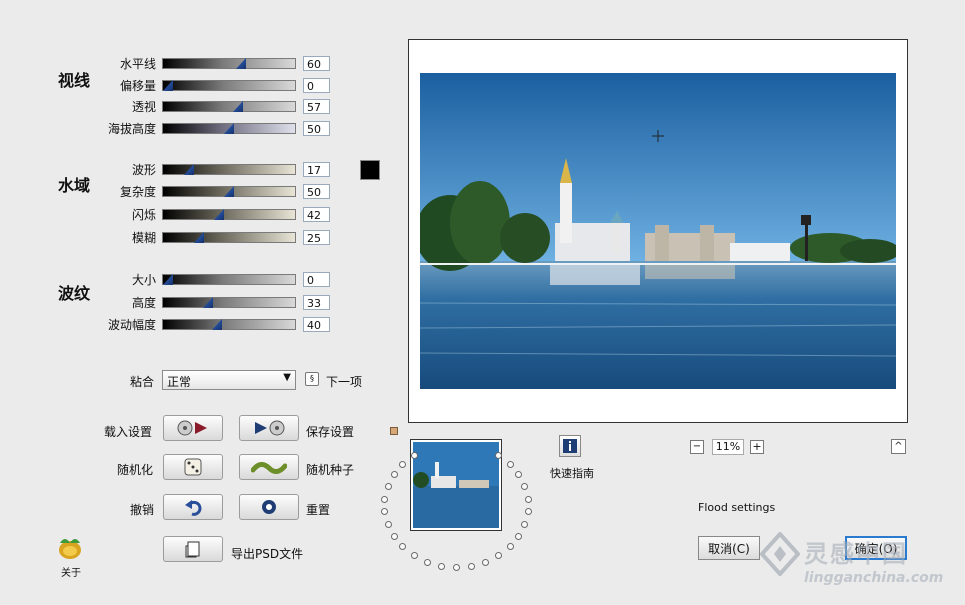  I want to click on export-psd-label: 导出PSD文件, so click(267, 554).